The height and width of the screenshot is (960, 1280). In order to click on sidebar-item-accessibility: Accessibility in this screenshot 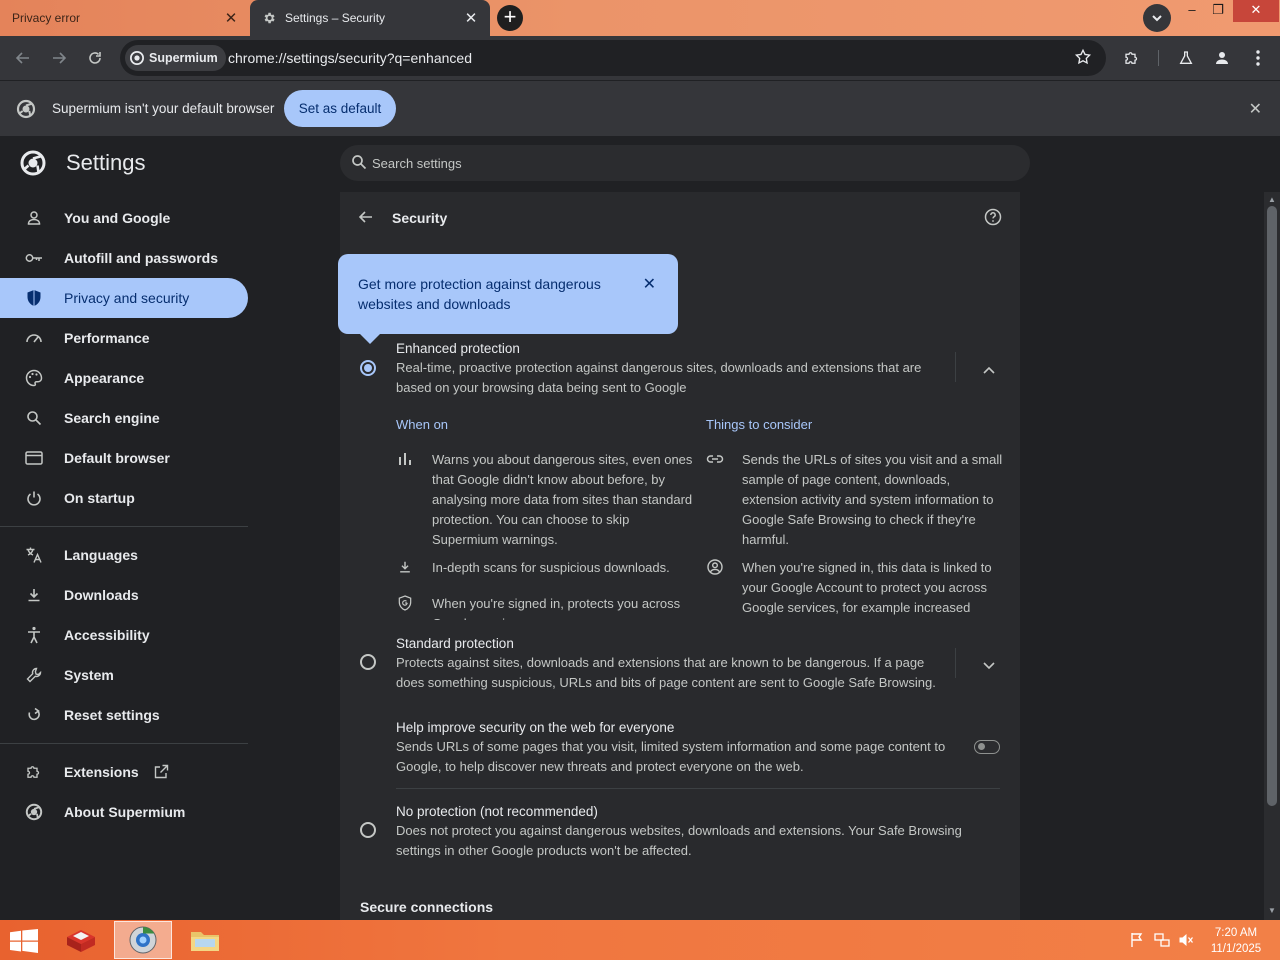, I will do `click(124, 635)`.